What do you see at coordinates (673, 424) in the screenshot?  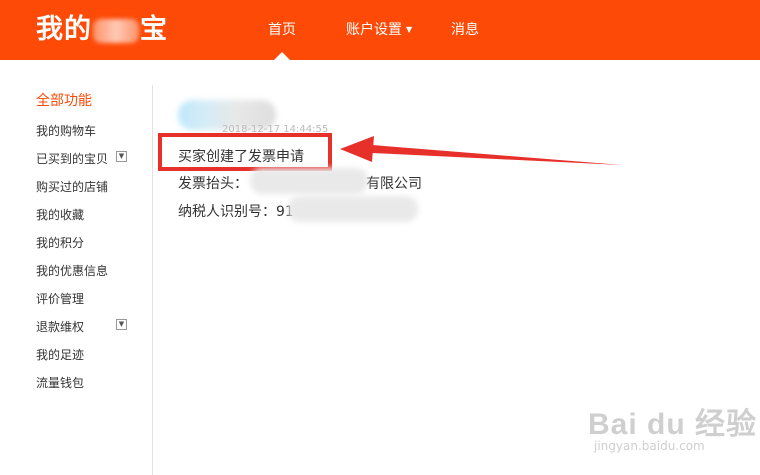 I see `watermark-text: Bai du 经验` at bounding box center [673, 424].